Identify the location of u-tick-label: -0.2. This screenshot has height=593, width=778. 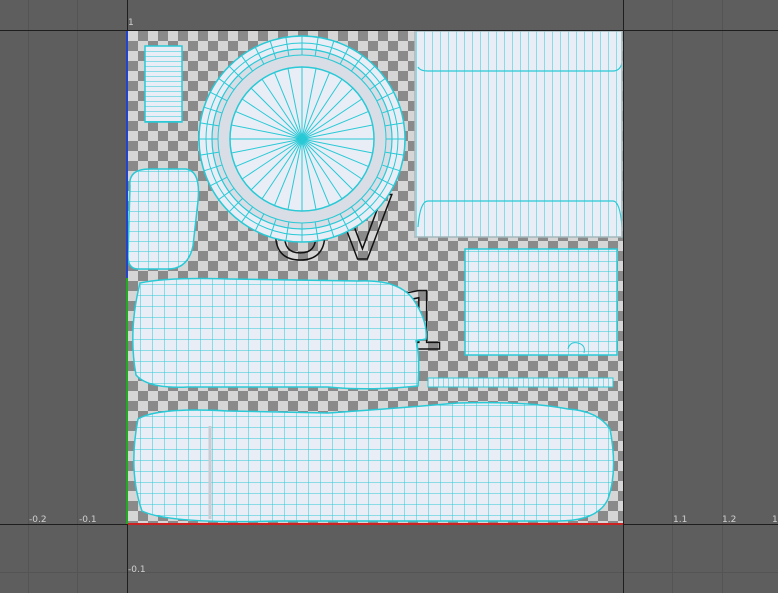
(38, 520).